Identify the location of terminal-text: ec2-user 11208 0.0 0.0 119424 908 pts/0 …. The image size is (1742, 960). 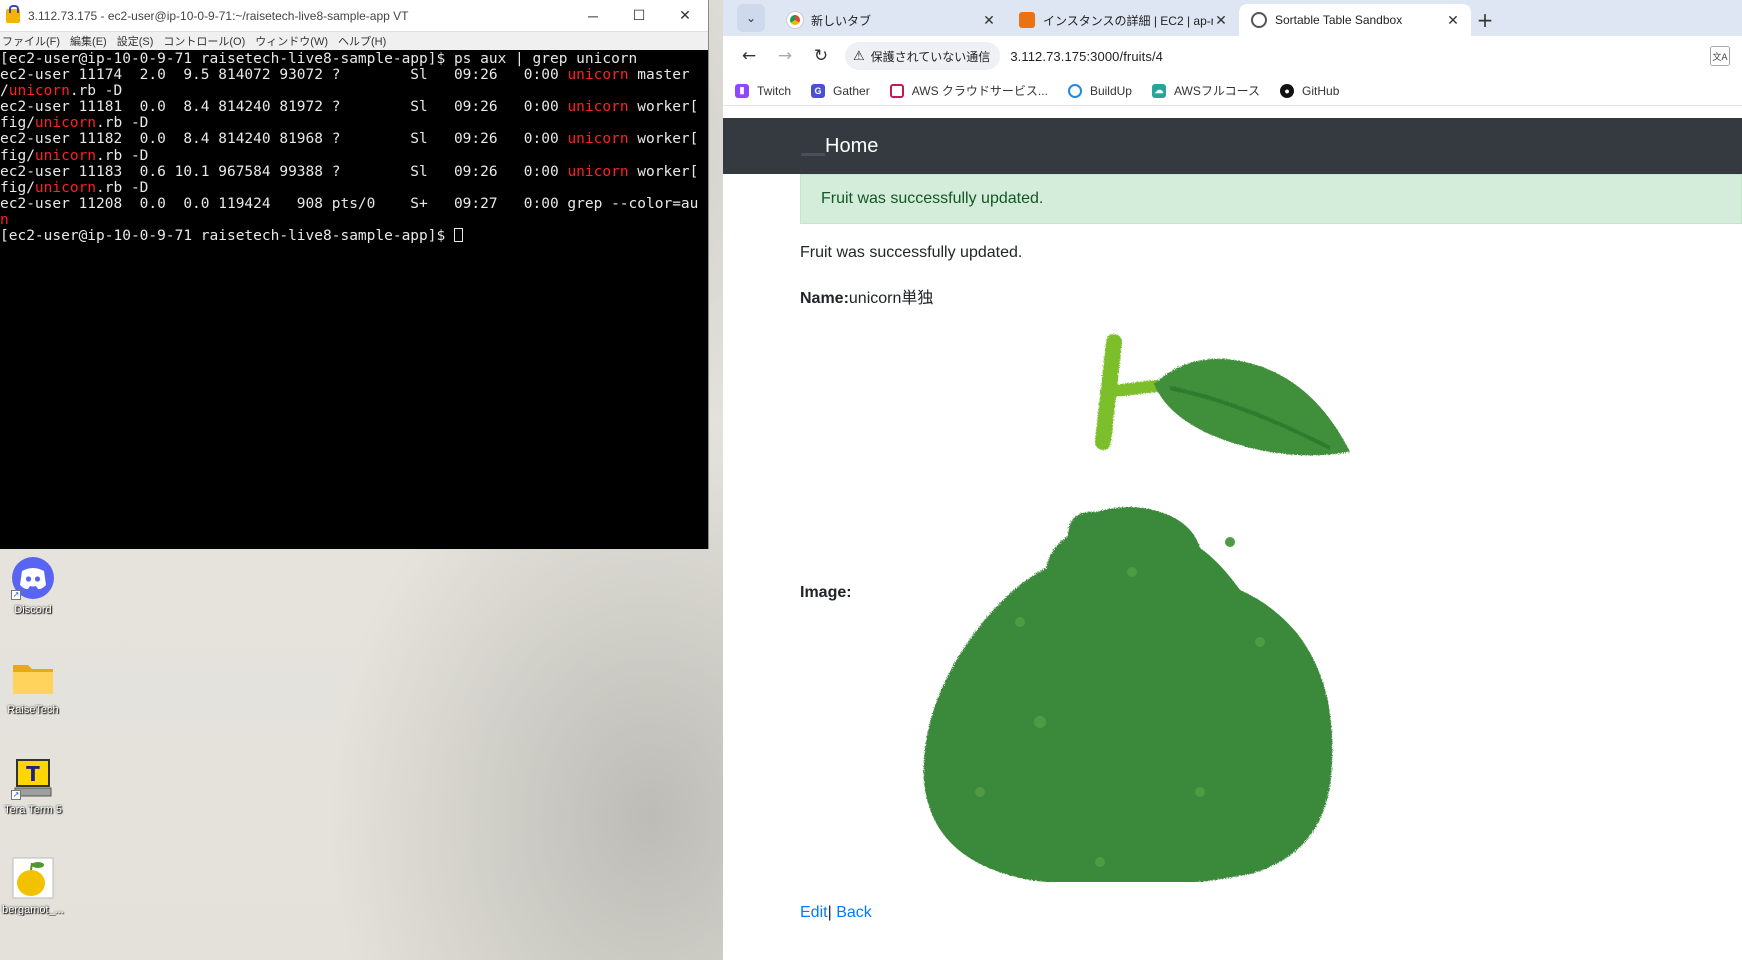
(354, 203).